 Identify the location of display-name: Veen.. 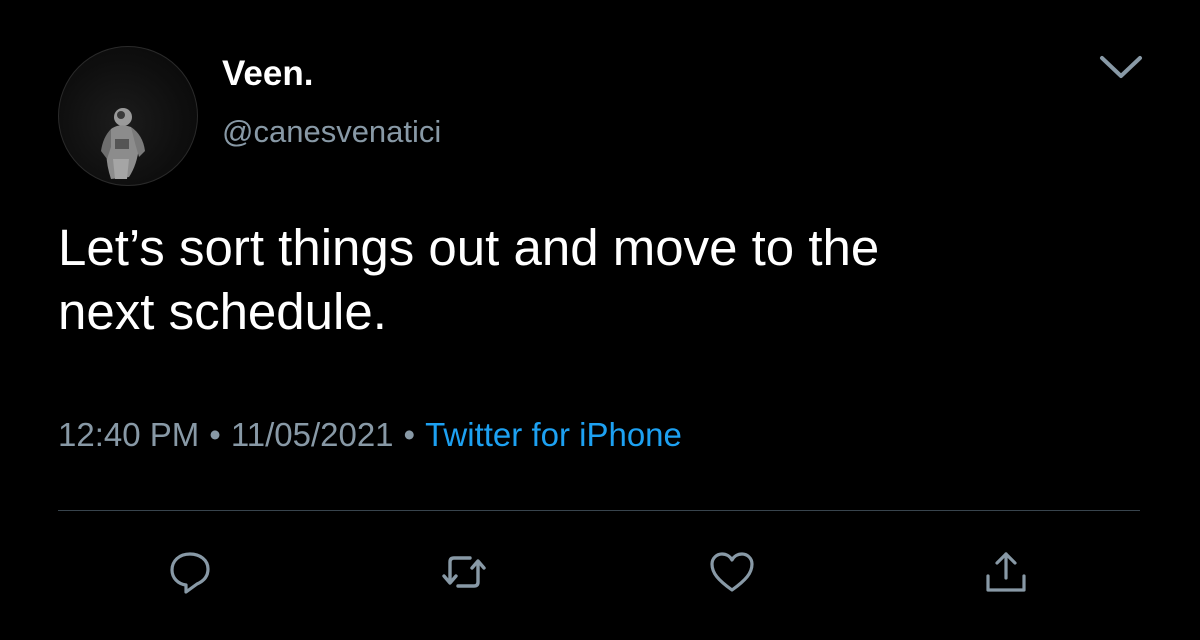
(267, 74).